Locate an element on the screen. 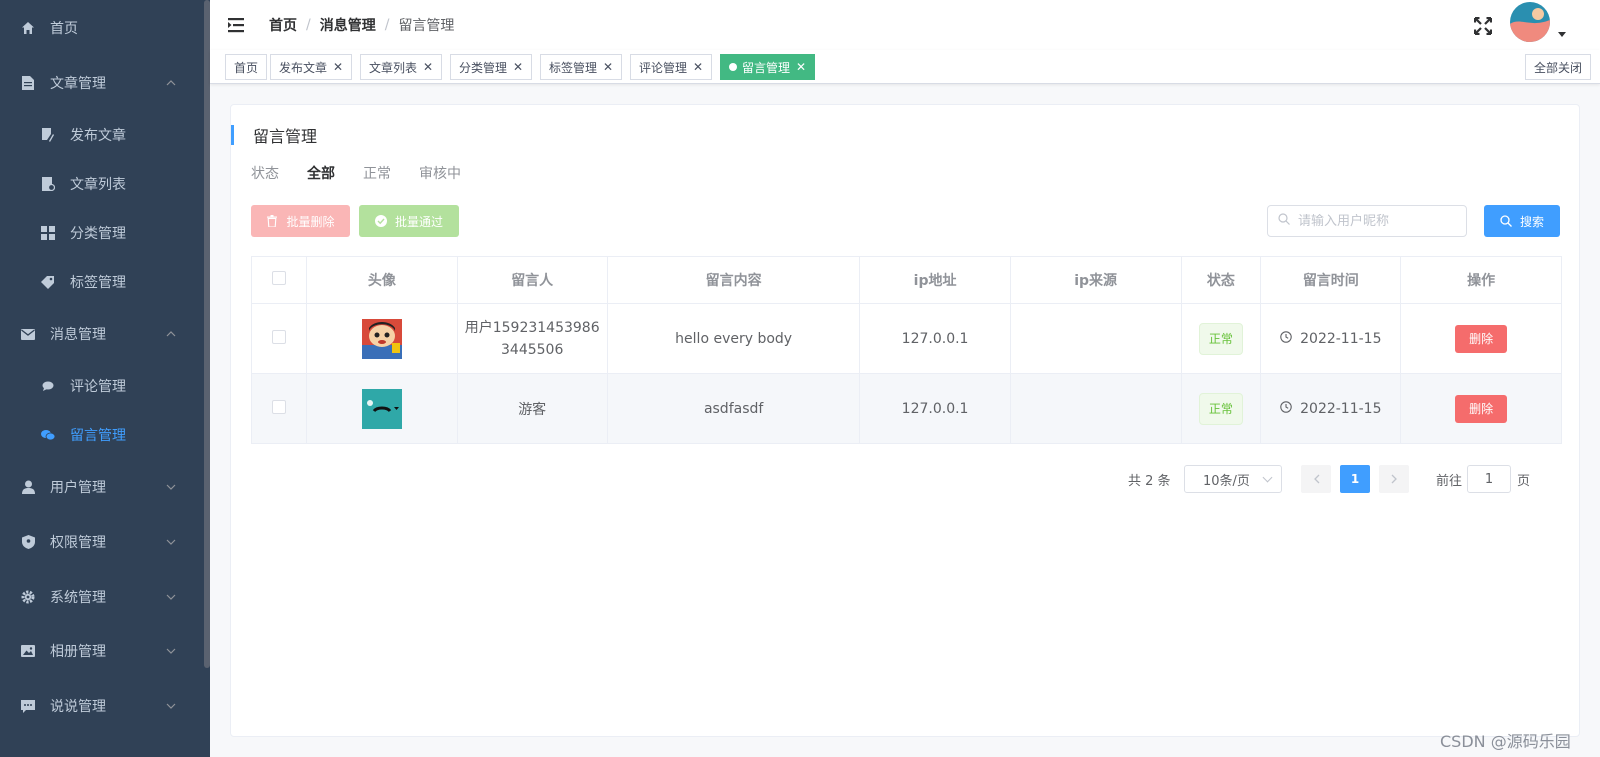 Image resolution: width=1600 pixels, height=757 pixels. tag-comment-management: 评论管理 ✕ is located at coordinates (671, 67).